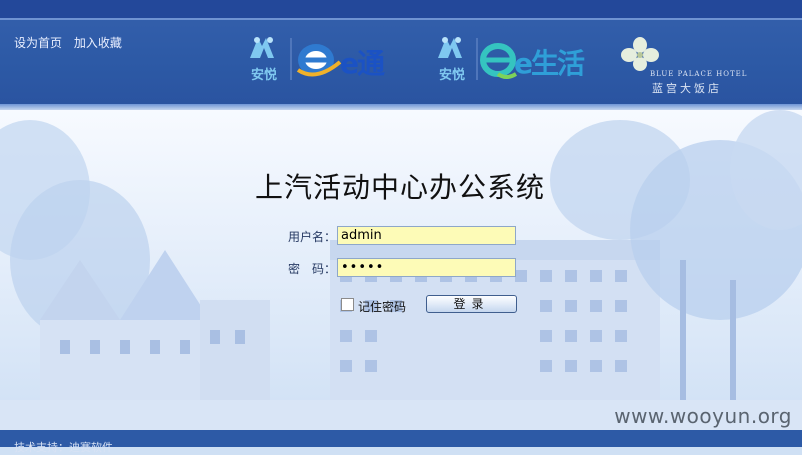  What do you see at coordinates (38, 43) in the screenshot?
I see `set-homepage-link: 设为首页` at bounding box center [38, 43].